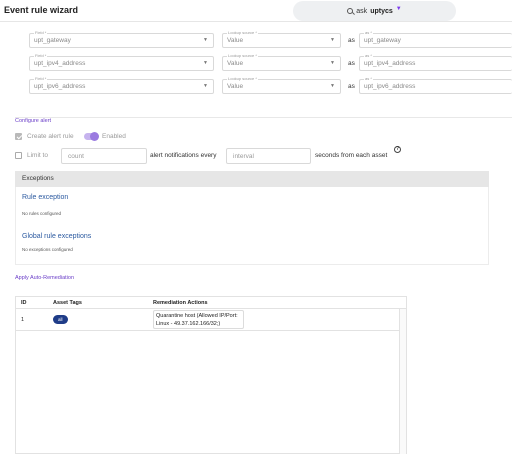 The height and width of the screenshot is (459, 512). I want to click on interval-input, so click(268, 156).